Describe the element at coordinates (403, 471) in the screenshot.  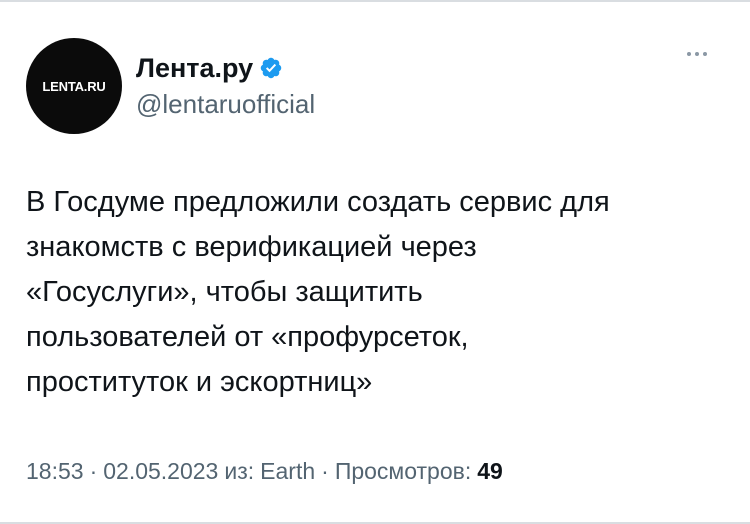
I see `views-label: Просмотров:` at that location.